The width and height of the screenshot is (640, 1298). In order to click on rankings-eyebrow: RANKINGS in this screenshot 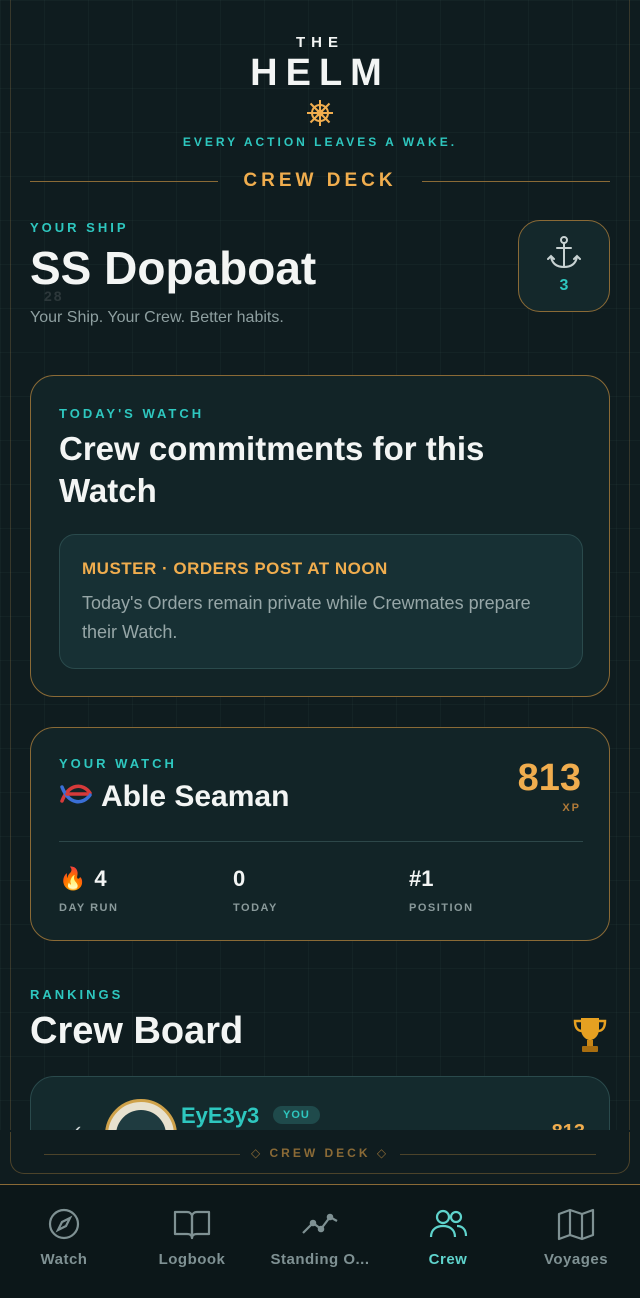, I will do `click(77, 994)`.